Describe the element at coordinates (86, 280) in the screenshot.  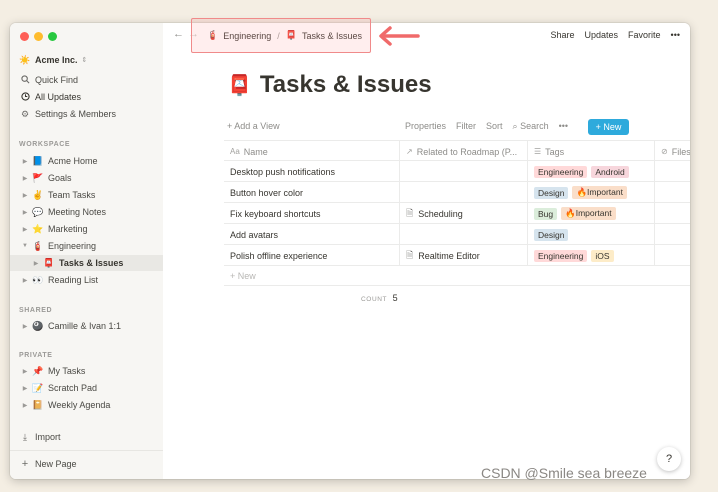
I see `sidebar-item-reading-list: ▶ 👀 Reading List` at that location.